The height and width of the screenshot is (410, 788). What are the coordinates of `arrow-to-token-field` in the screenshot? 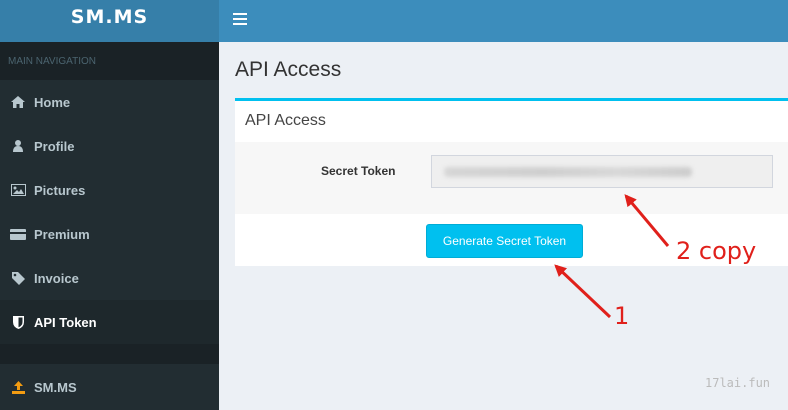 It's located at (647, 220).